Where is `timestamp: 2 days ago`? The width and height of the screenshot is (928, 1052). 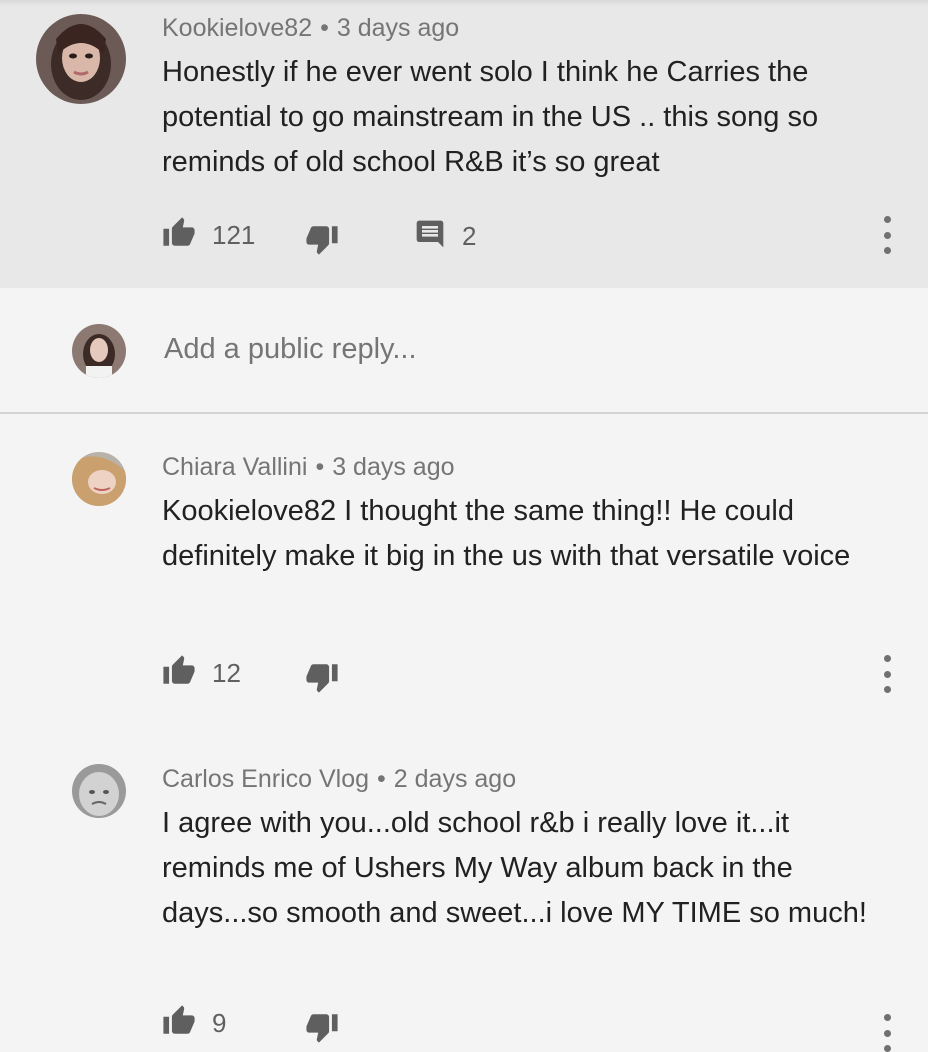 timestamp: 2 days ago is located at coordinates (455, 779).